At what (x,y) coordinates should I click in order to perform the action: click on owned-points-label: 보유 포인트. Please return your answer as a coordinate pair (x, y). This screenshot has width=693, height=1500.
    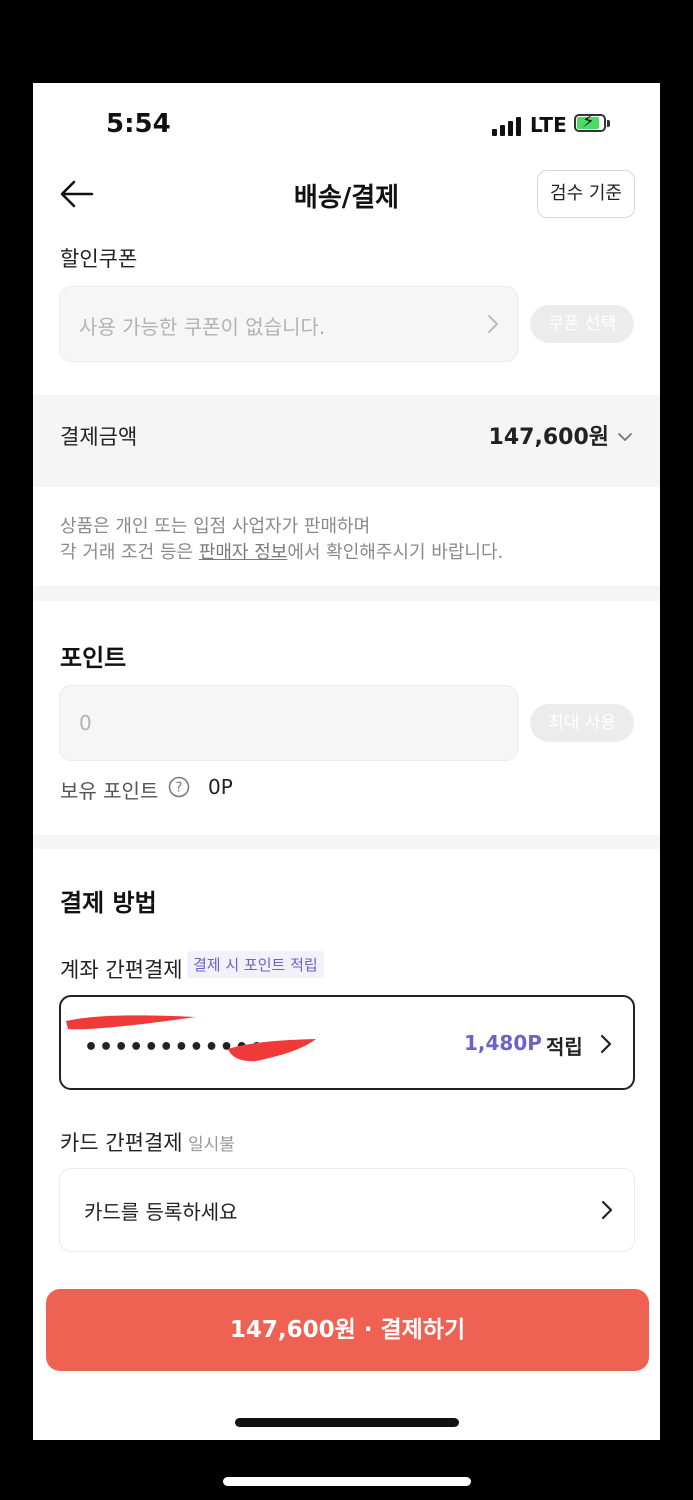
    Looking at the image, I should click on (109, 791).